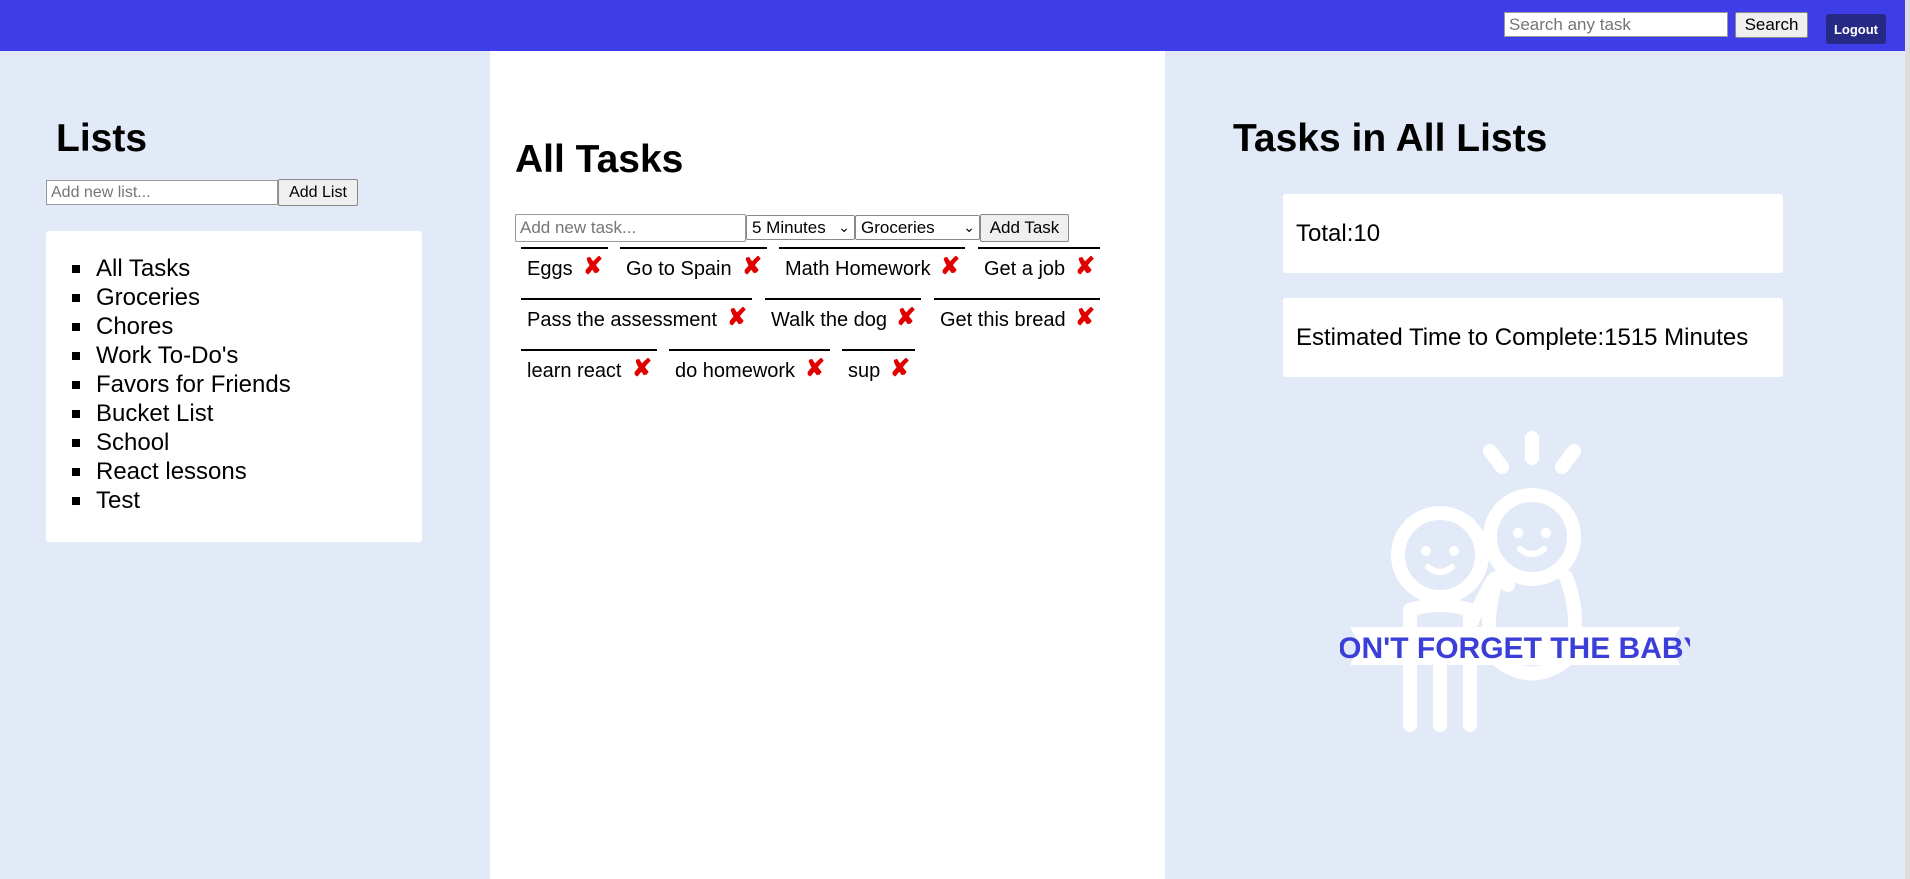 Image resolution: width=1910 pixels, height=879 pixels. I want to click on task-item-walk-the-dog: Walk the dog ✘, so click(843, 318).